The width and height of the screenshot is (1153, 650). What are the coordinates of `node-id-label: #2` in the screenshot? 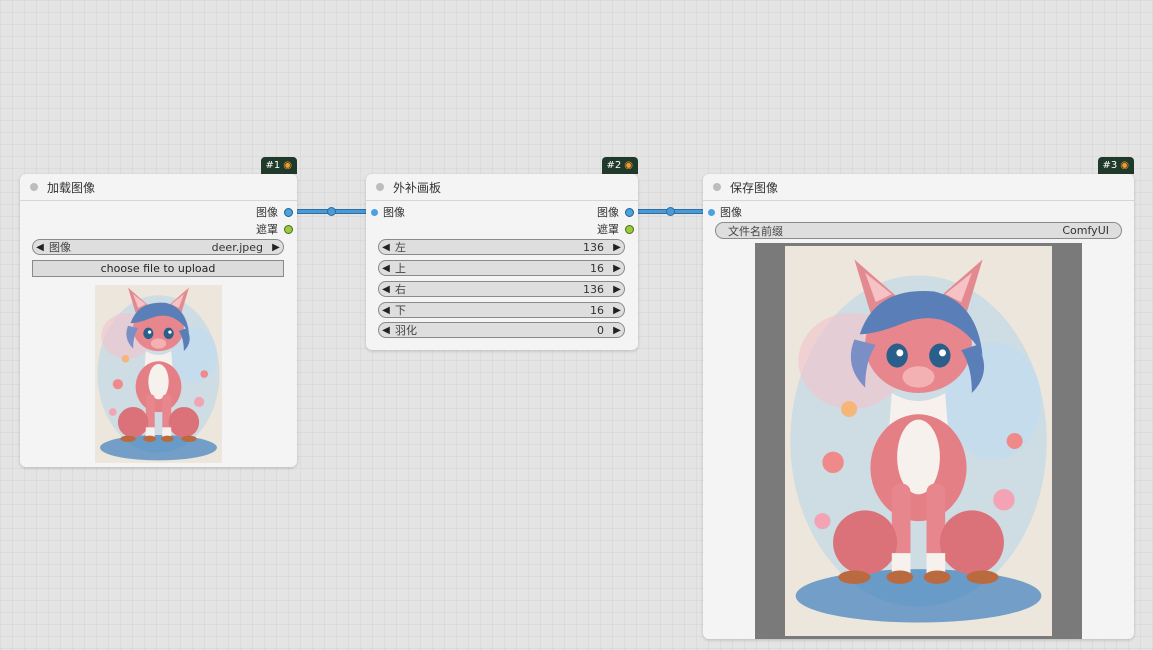 It's located at (614, 165).